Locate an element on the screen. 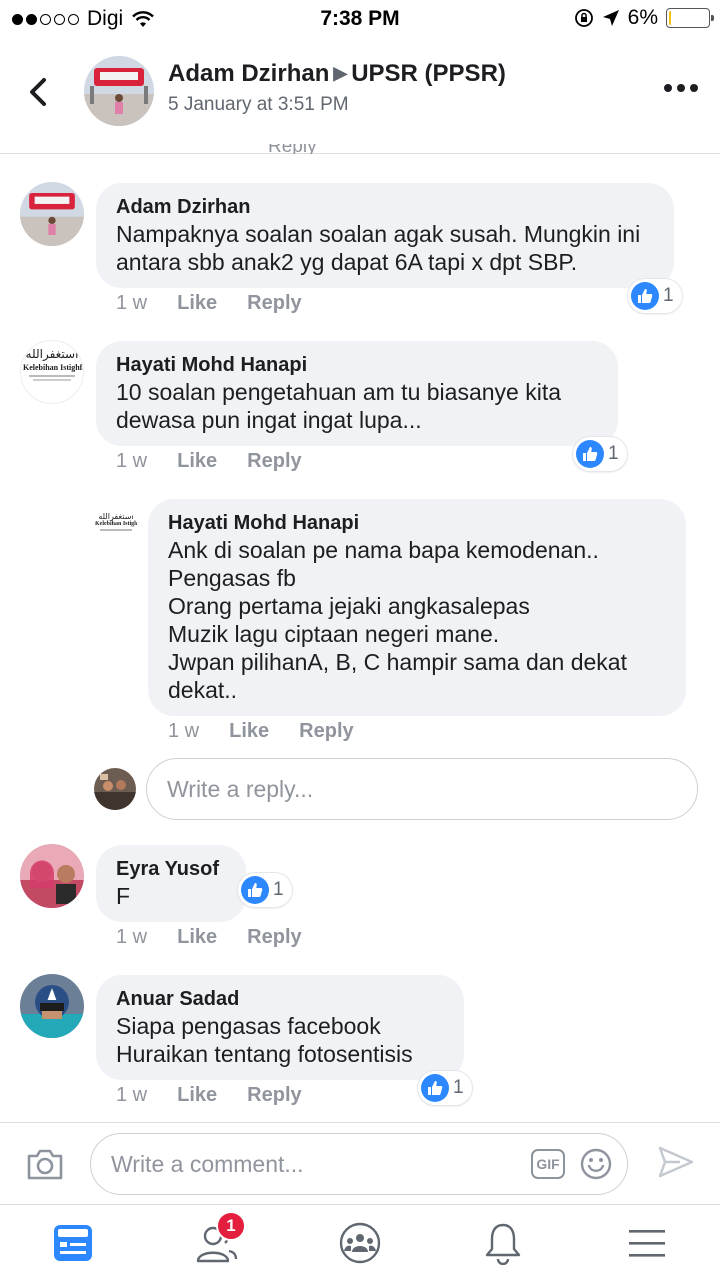  more-options-button is located at coordinates (681, 88).